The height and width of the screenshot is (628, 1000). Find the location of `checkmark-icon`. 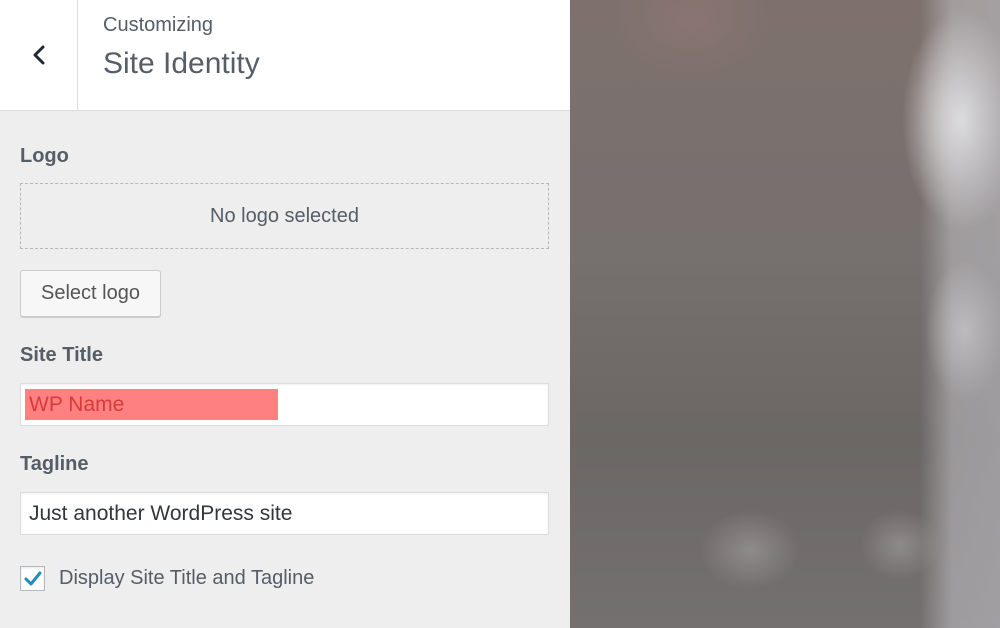

checkmark-icon is located at coordinates (32, 578).